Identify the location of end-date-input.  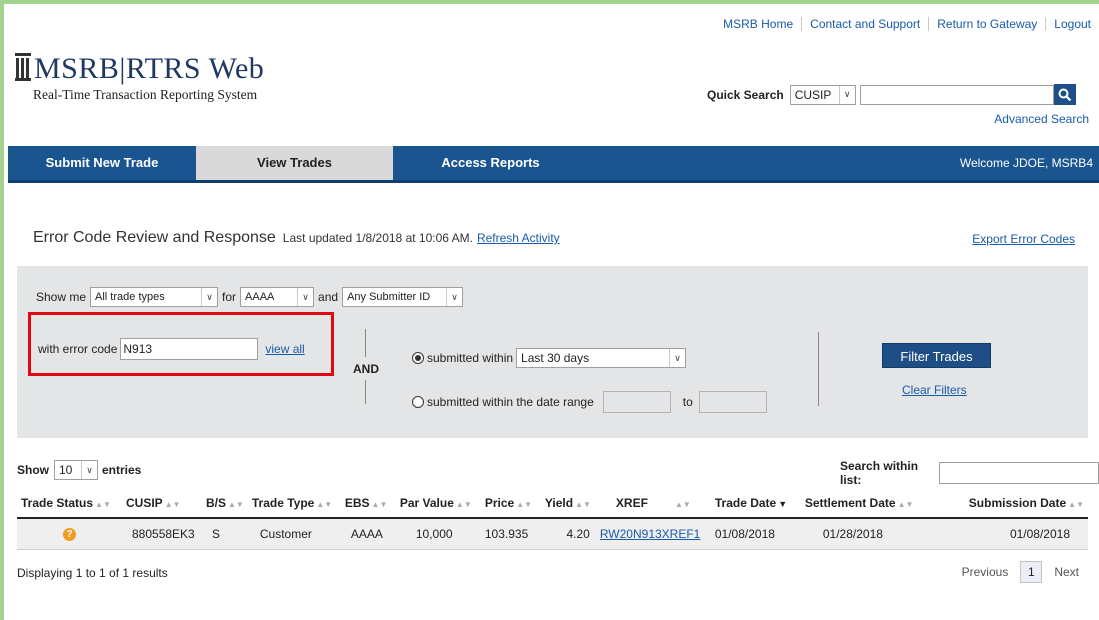
(732, 402).